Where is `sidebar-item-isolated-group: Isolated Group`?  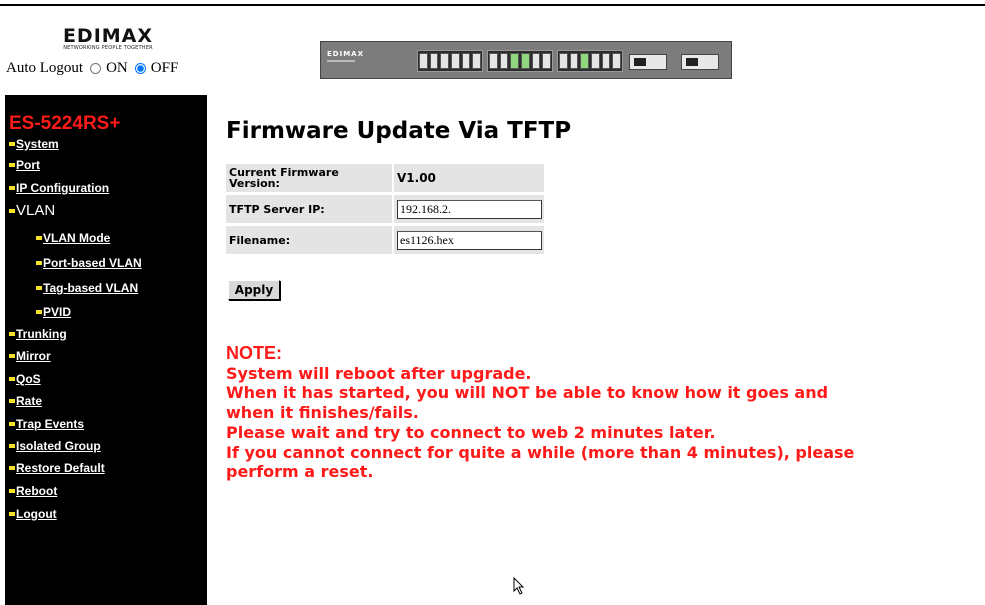 sidebar-item-isolated-group: Isolated Group is located at coordinates (55, 446).